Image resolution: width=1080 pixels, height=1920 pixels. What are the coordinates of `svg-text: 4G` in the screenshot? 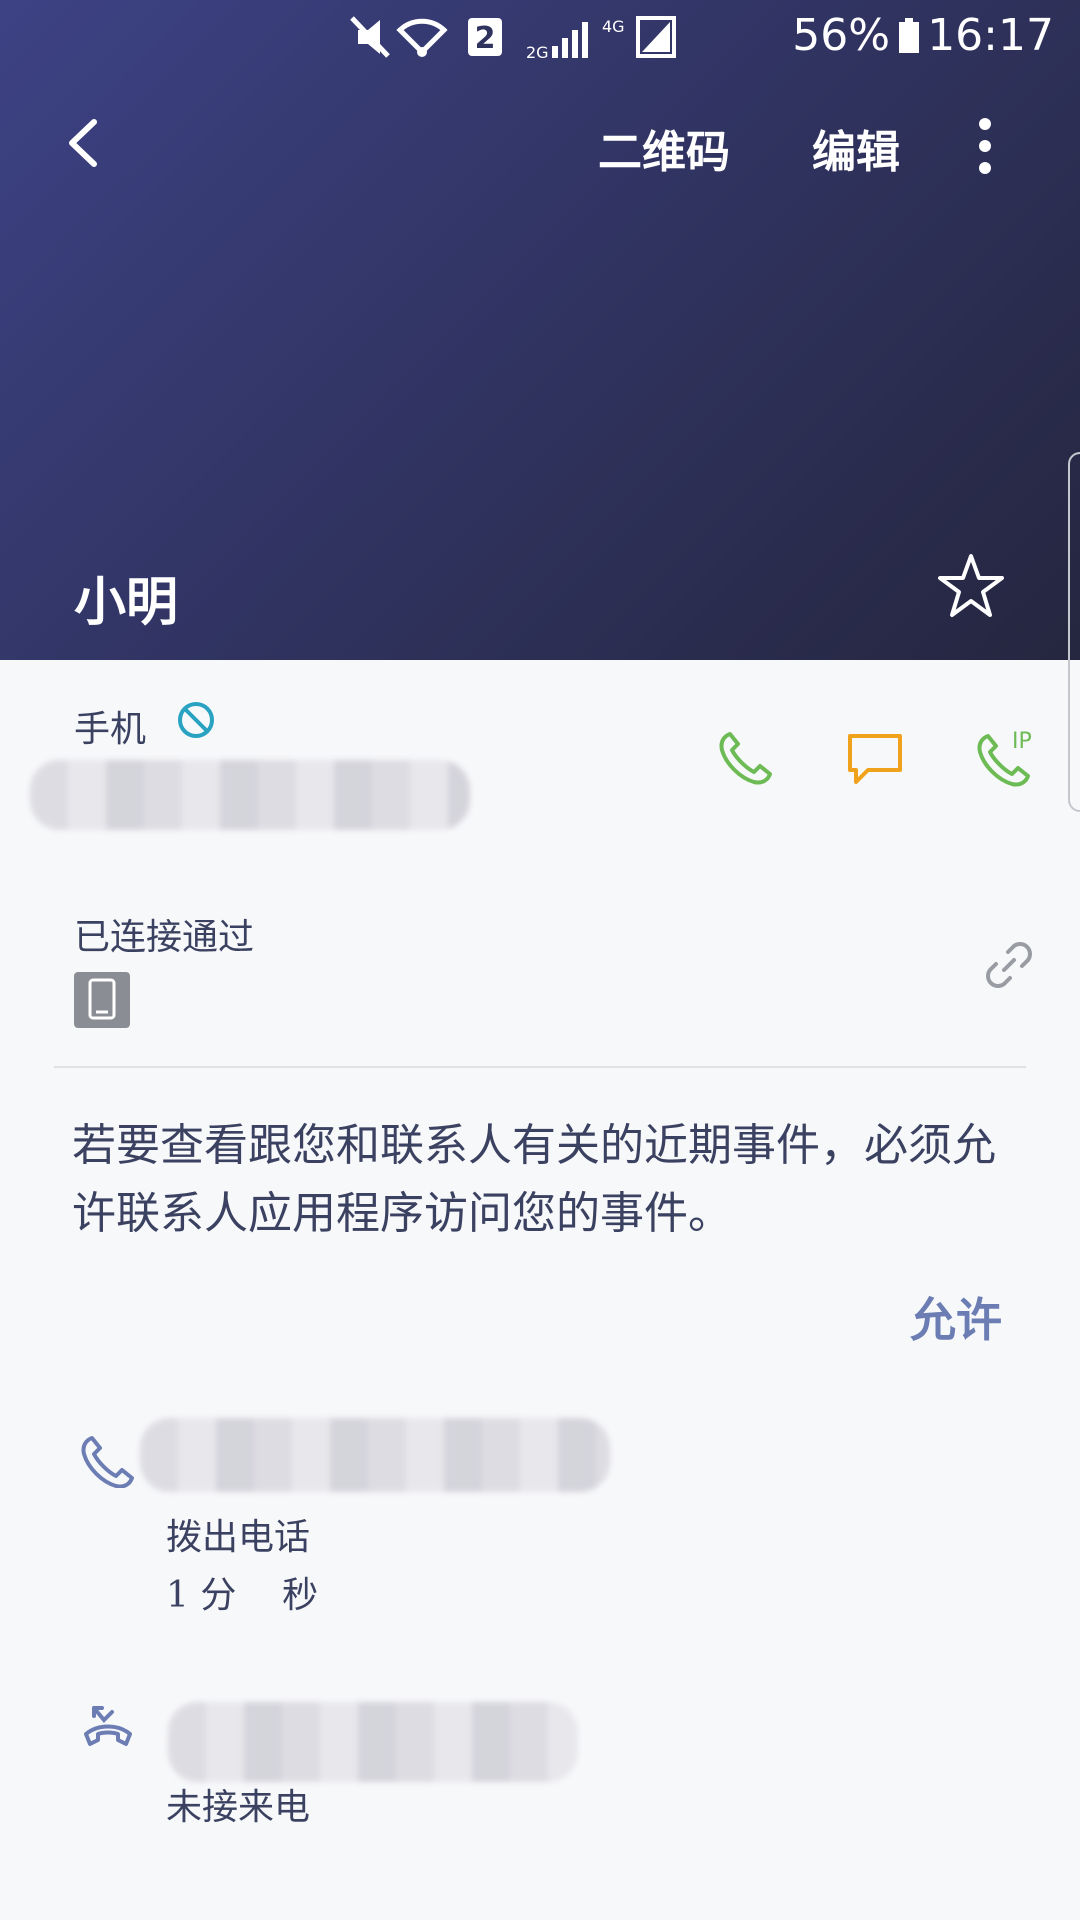 It's located at (613, 26).